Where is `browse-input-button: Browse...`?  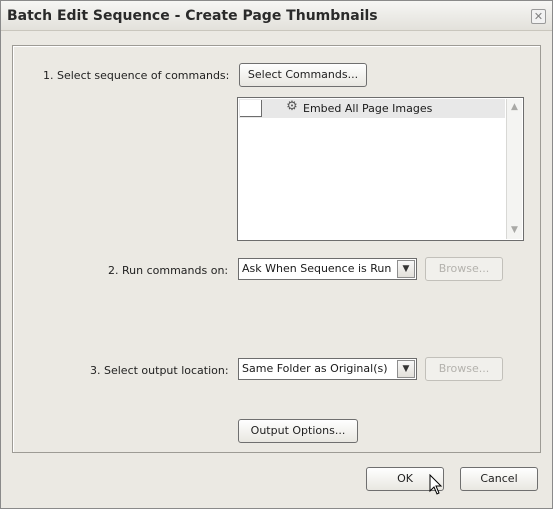 browse-input-button: Browse... is located at coordinates (464, 269).